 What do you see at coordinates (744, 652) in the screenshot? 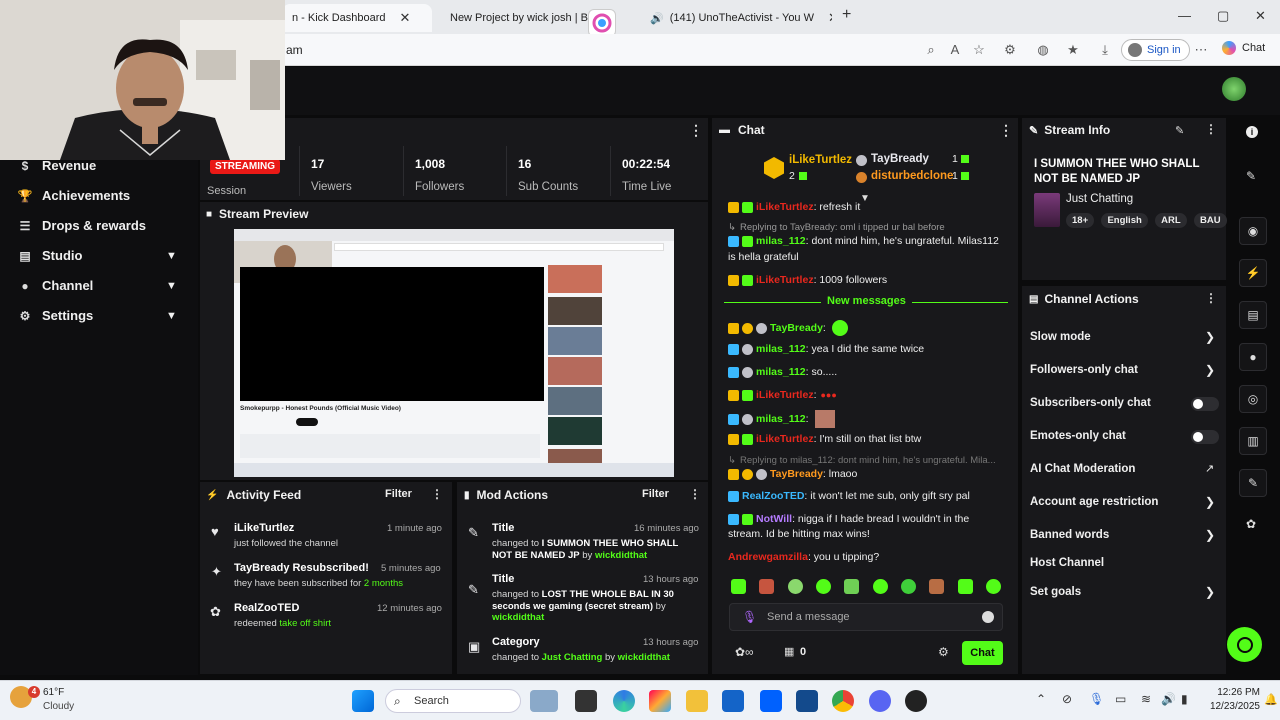
I see `viewers-icon: ✿∞` at bounding box center [744, 652].